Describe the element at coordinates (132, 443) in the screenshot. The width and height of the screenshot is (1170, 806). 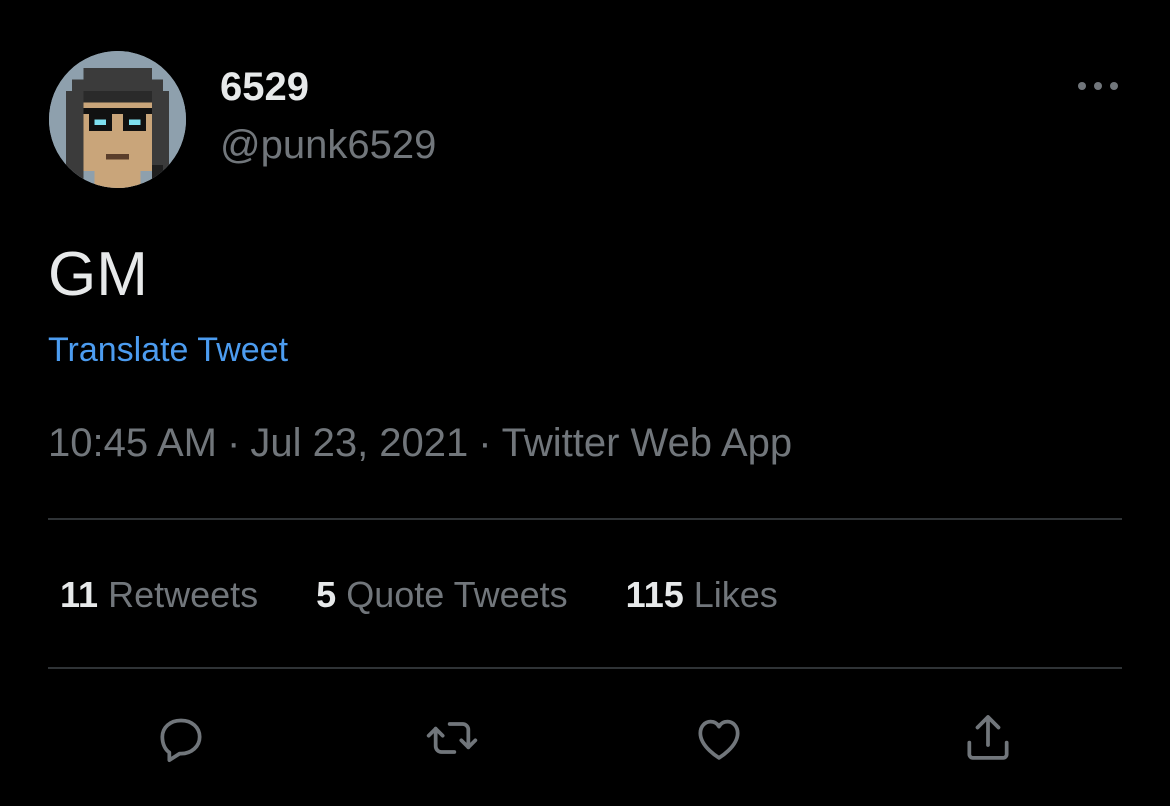
I see `tweet-time: 10:45 AM` at that location.